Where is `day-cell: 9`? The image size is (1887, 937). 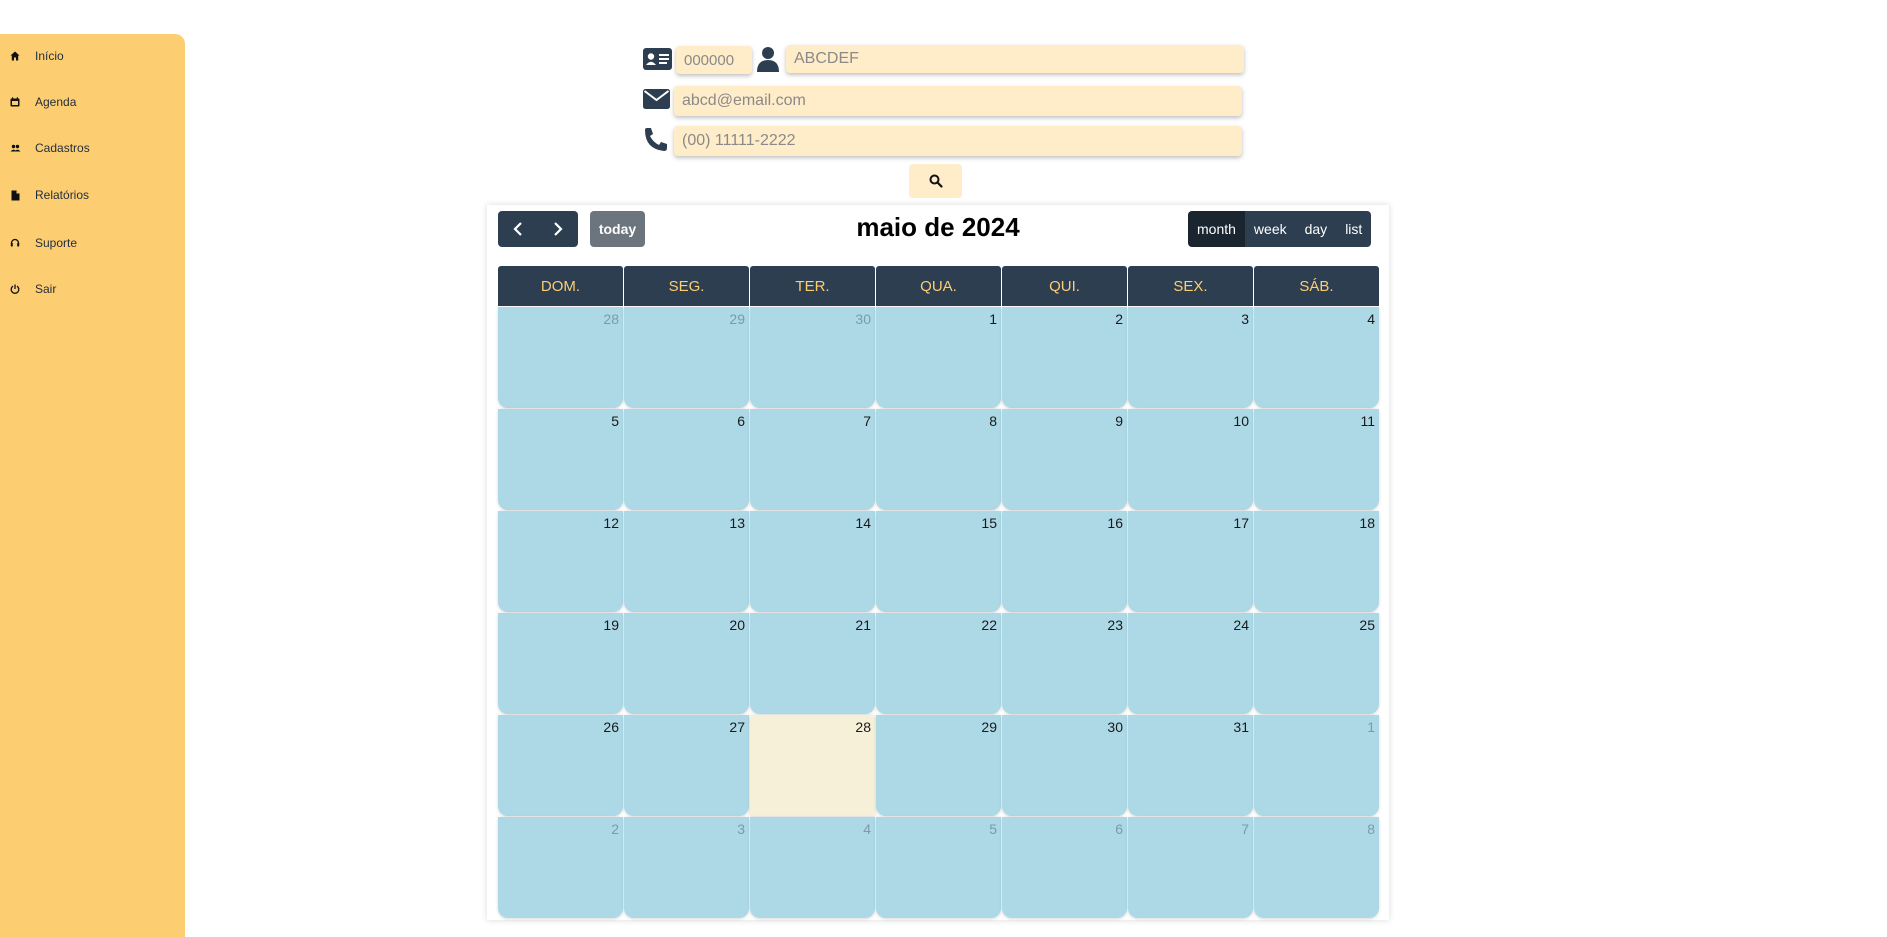 day-cell: 9 is located at coordinates (1064, 459).